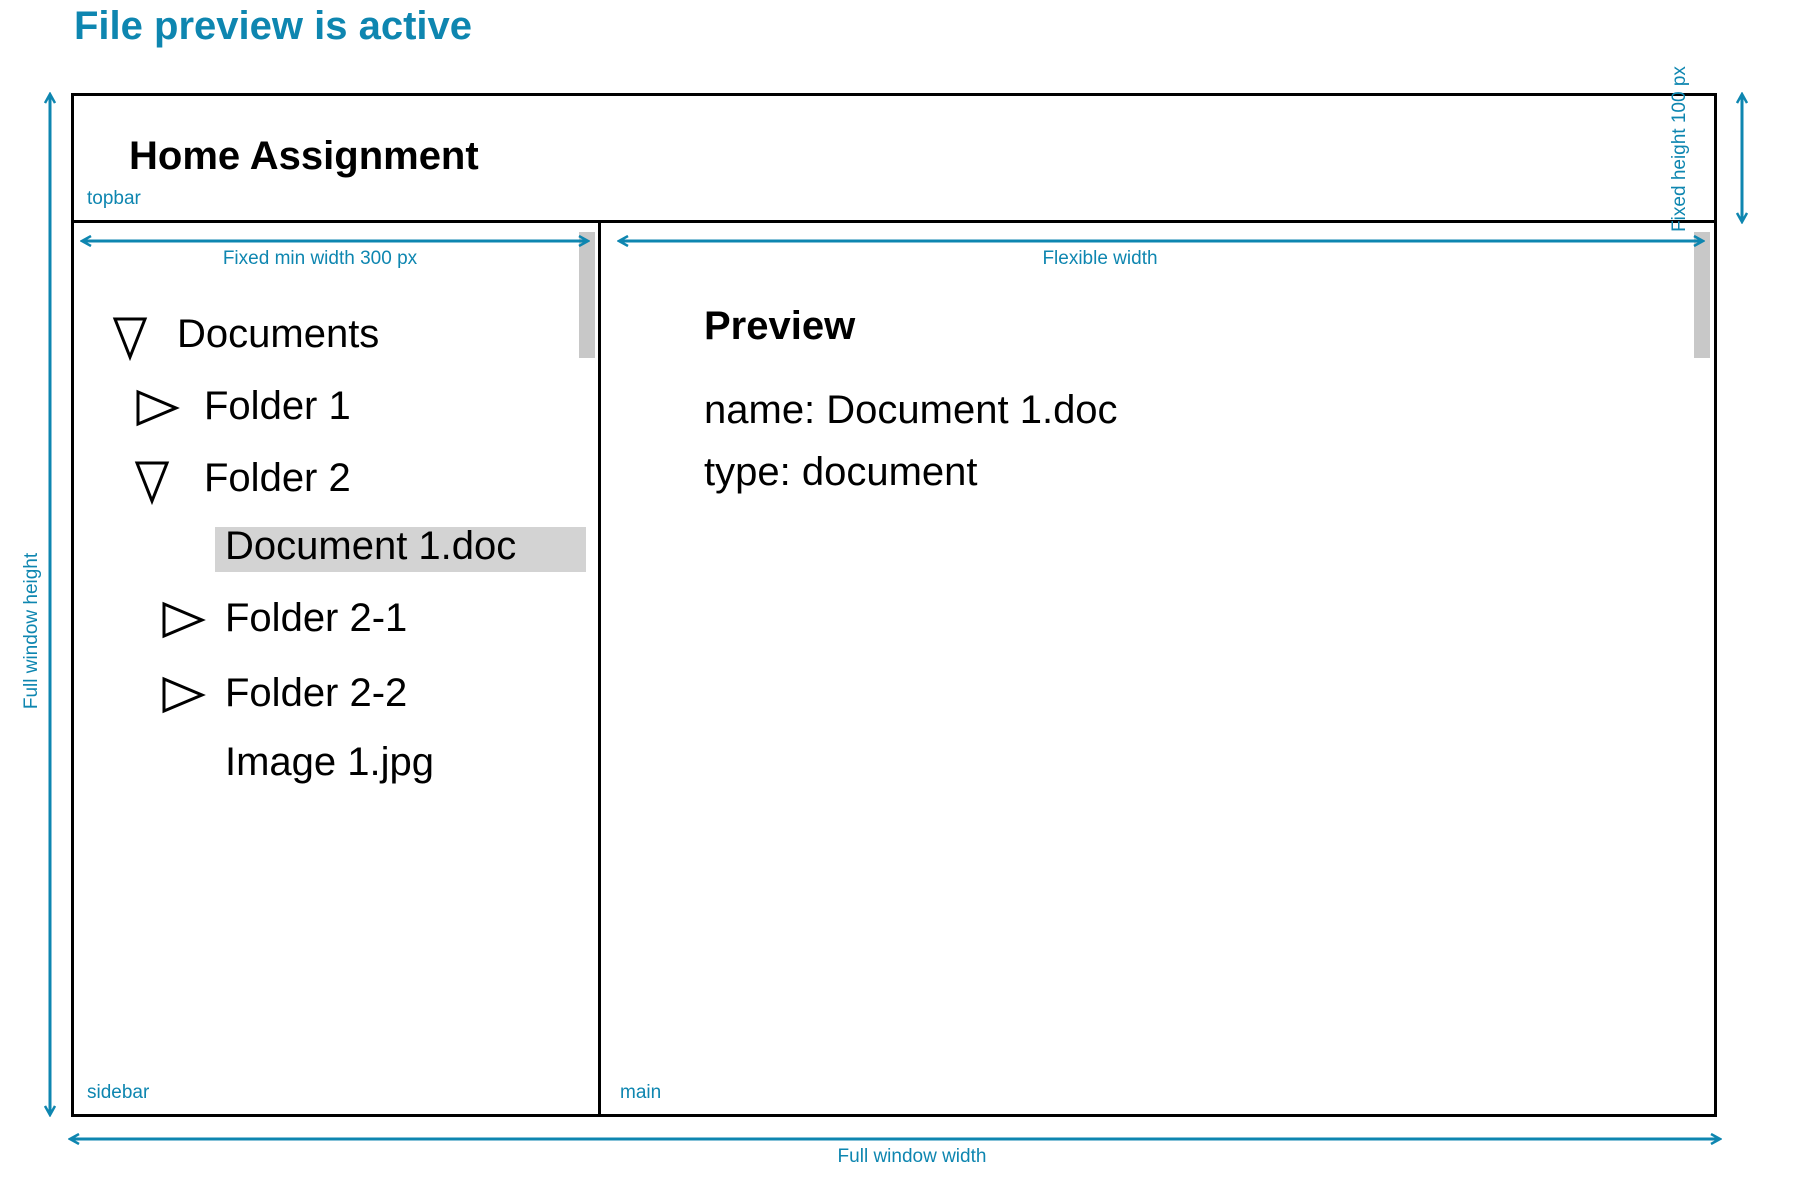 The width and height of the screenshot is (1802, 1178). Describe the element at coordinates (31, 631) in the screenshot. I see `window-height-annotation: Full window height` at that location.